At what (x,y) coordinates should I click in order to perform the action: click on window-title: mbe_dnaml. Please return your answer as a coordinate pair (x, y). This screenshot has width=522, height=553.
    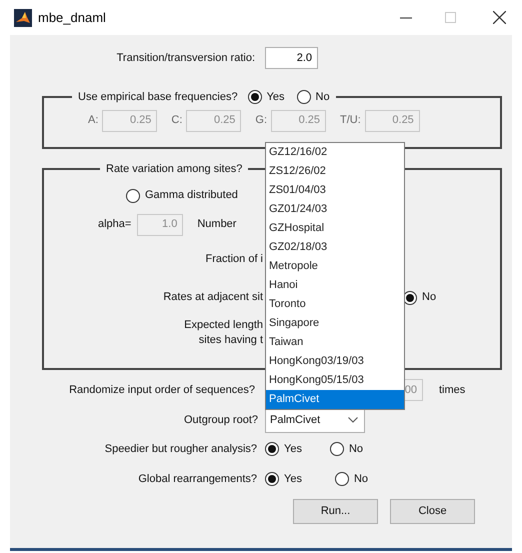
    Looking at the image, I should click on (72, 17).